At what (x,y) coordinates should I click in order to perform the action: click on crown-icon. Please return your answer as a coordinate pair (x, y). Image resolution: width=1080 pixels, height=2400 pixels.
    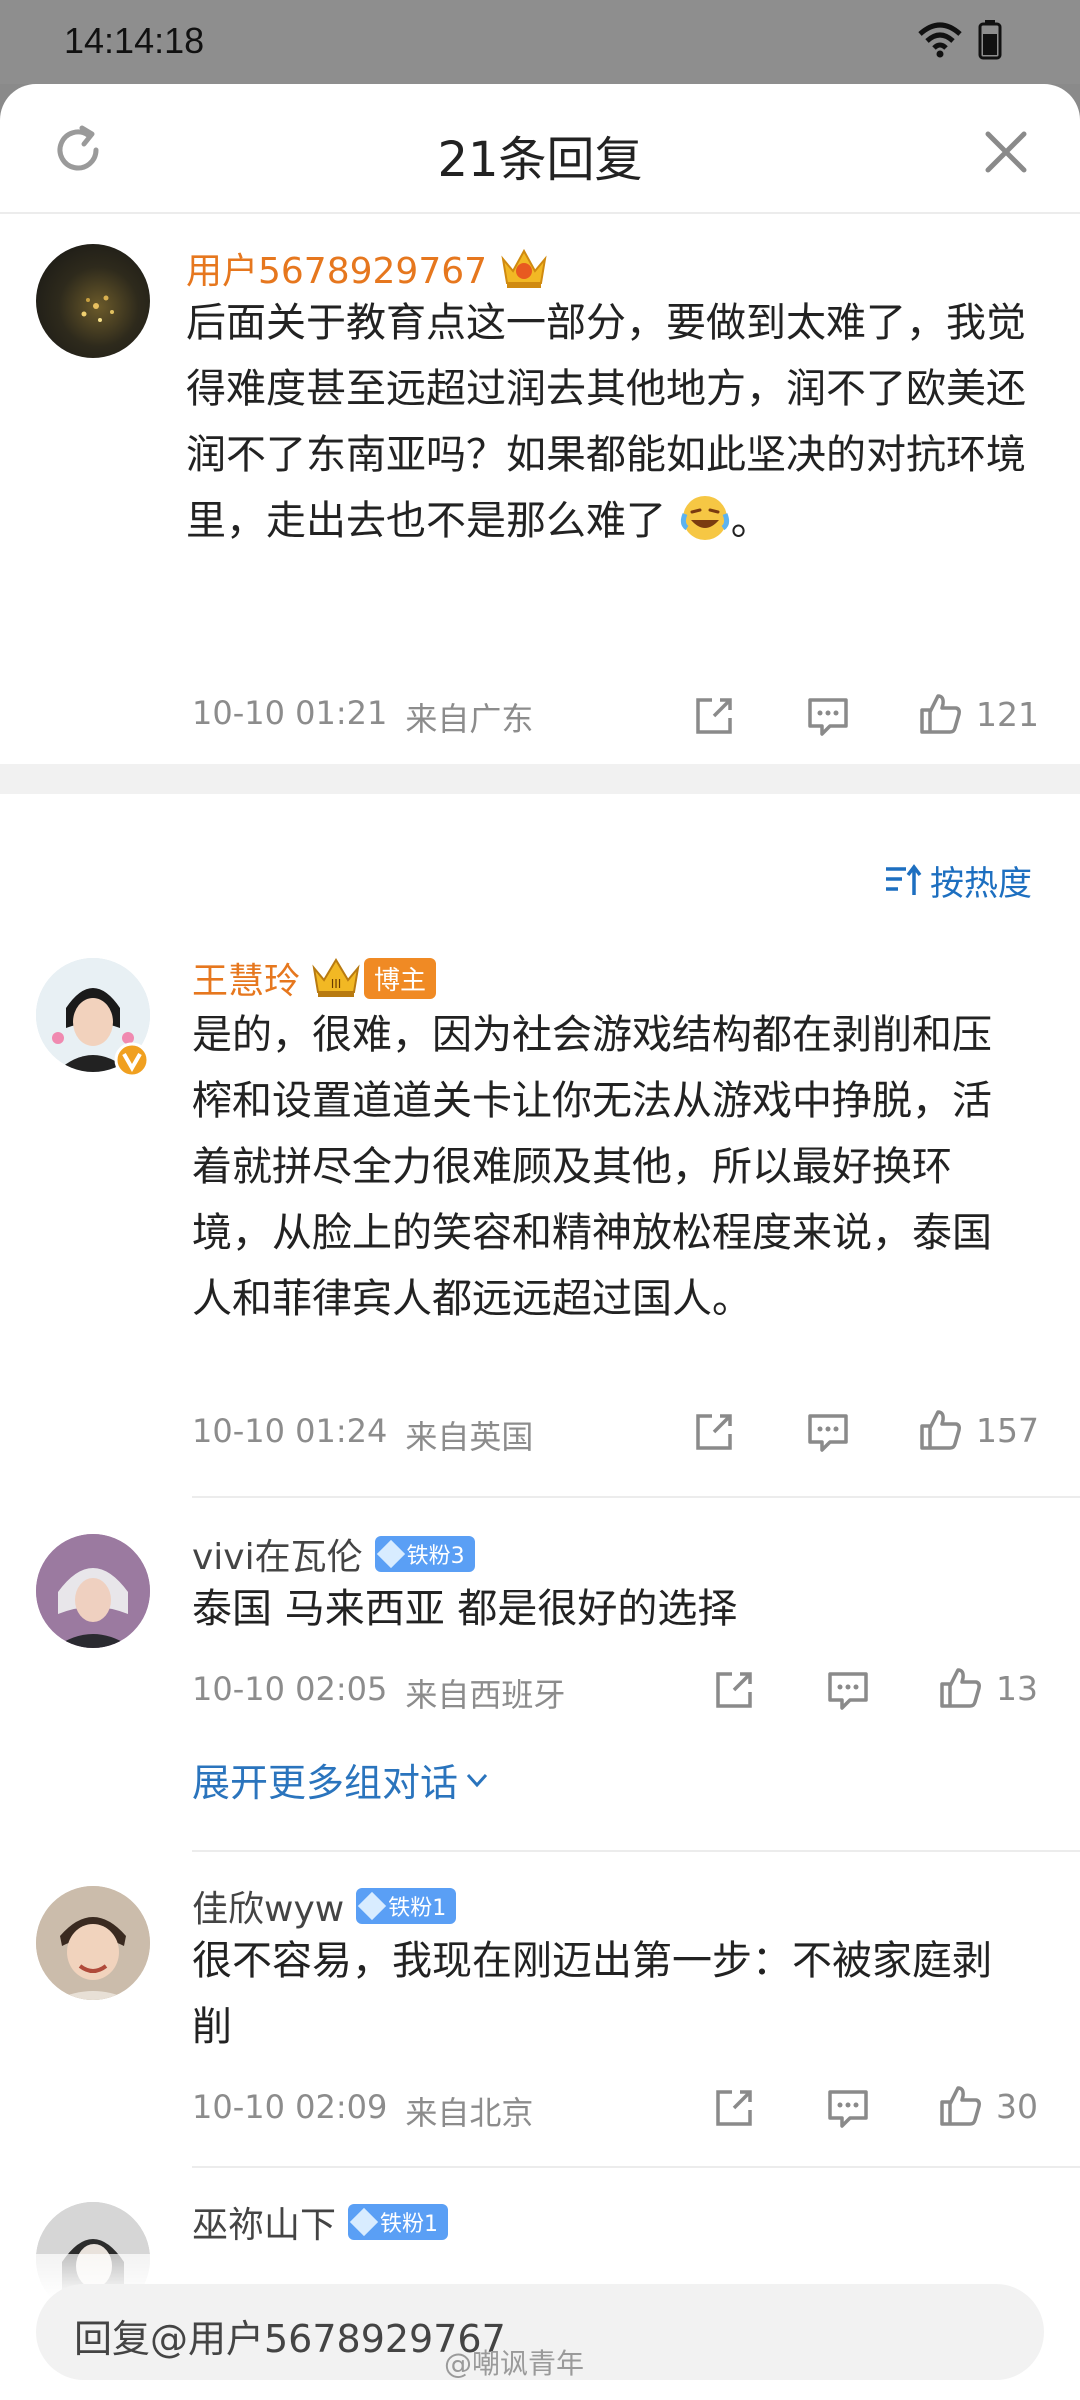
    Looking at the image, I should click on (524, 268).